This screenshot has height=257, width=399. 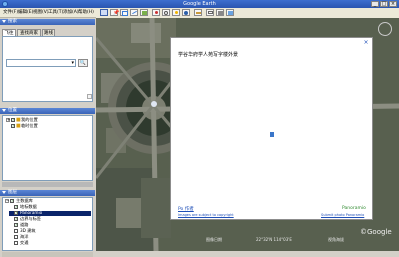 I want to click on search-pane: ▾ 🔍, so click(x=47, y=69).